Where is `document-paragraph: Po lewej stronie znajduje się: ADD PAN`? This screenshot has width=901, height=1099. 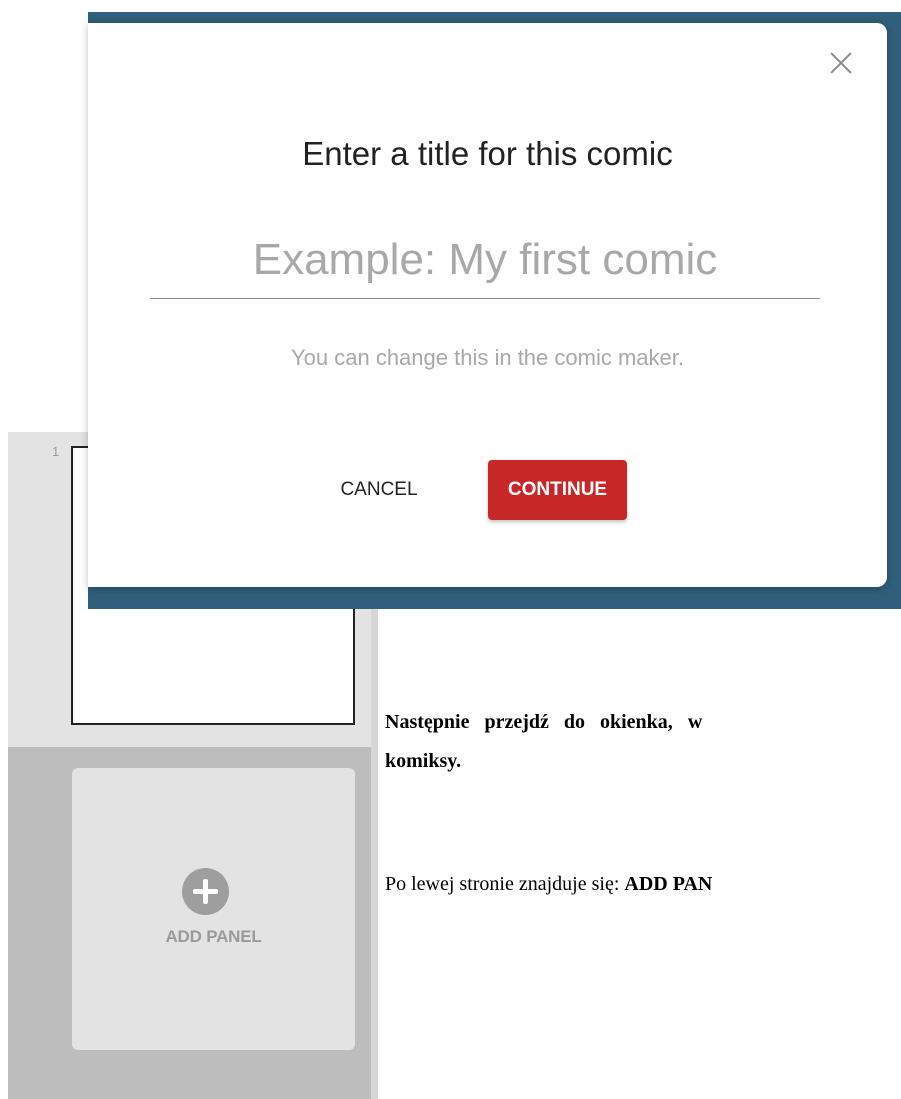
document-paragraph: Po lewej stronie znajduje się: ADD PAN is located at coordinates (643, 884).